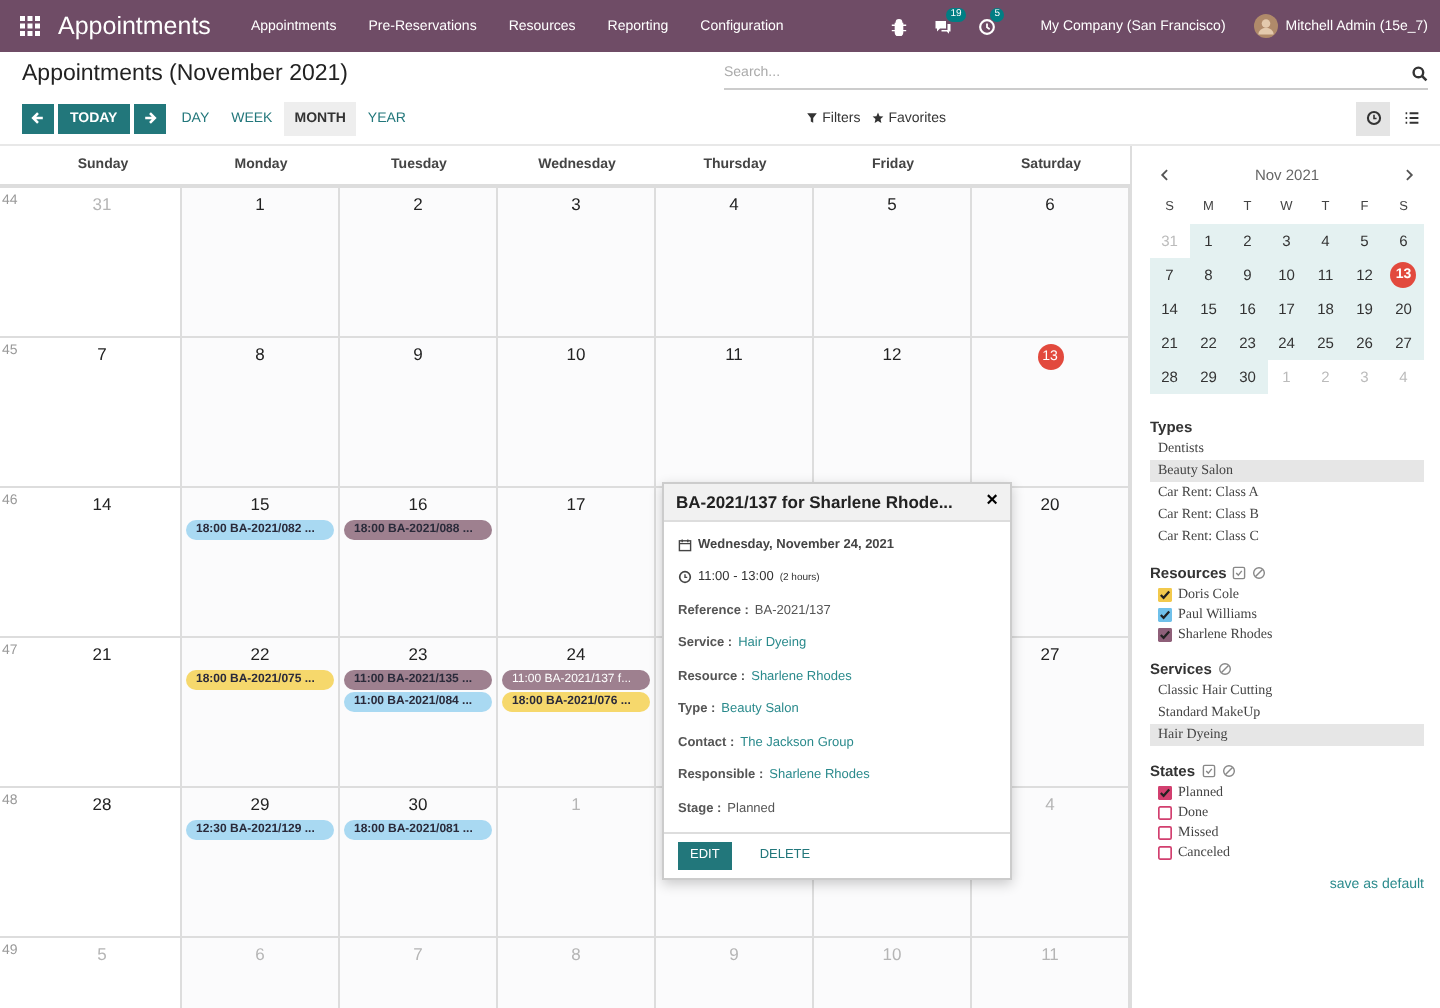 The image size is (1440, 1008). I want to click on bug-icon, so click(899, 26).